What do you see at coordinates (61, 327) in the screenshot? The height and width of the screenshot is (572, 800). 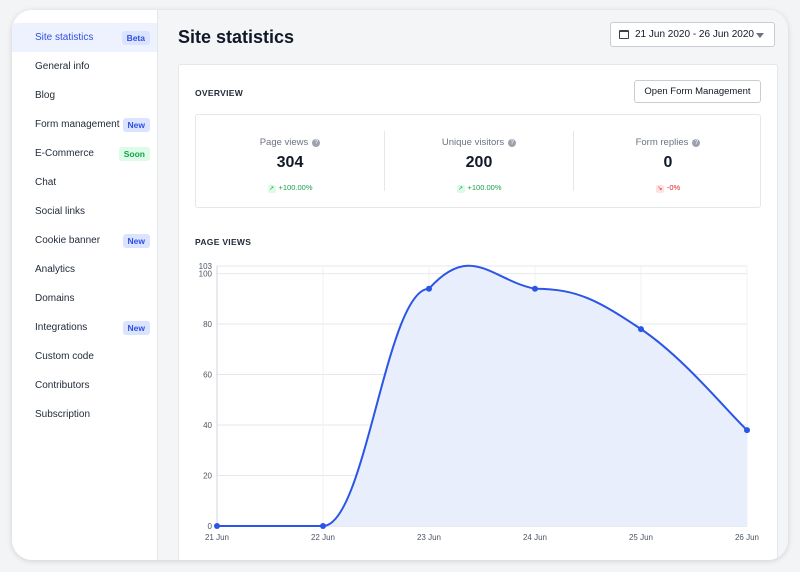 I see `sidebar-item-label: Integrations` at bounding box center [61, 327].